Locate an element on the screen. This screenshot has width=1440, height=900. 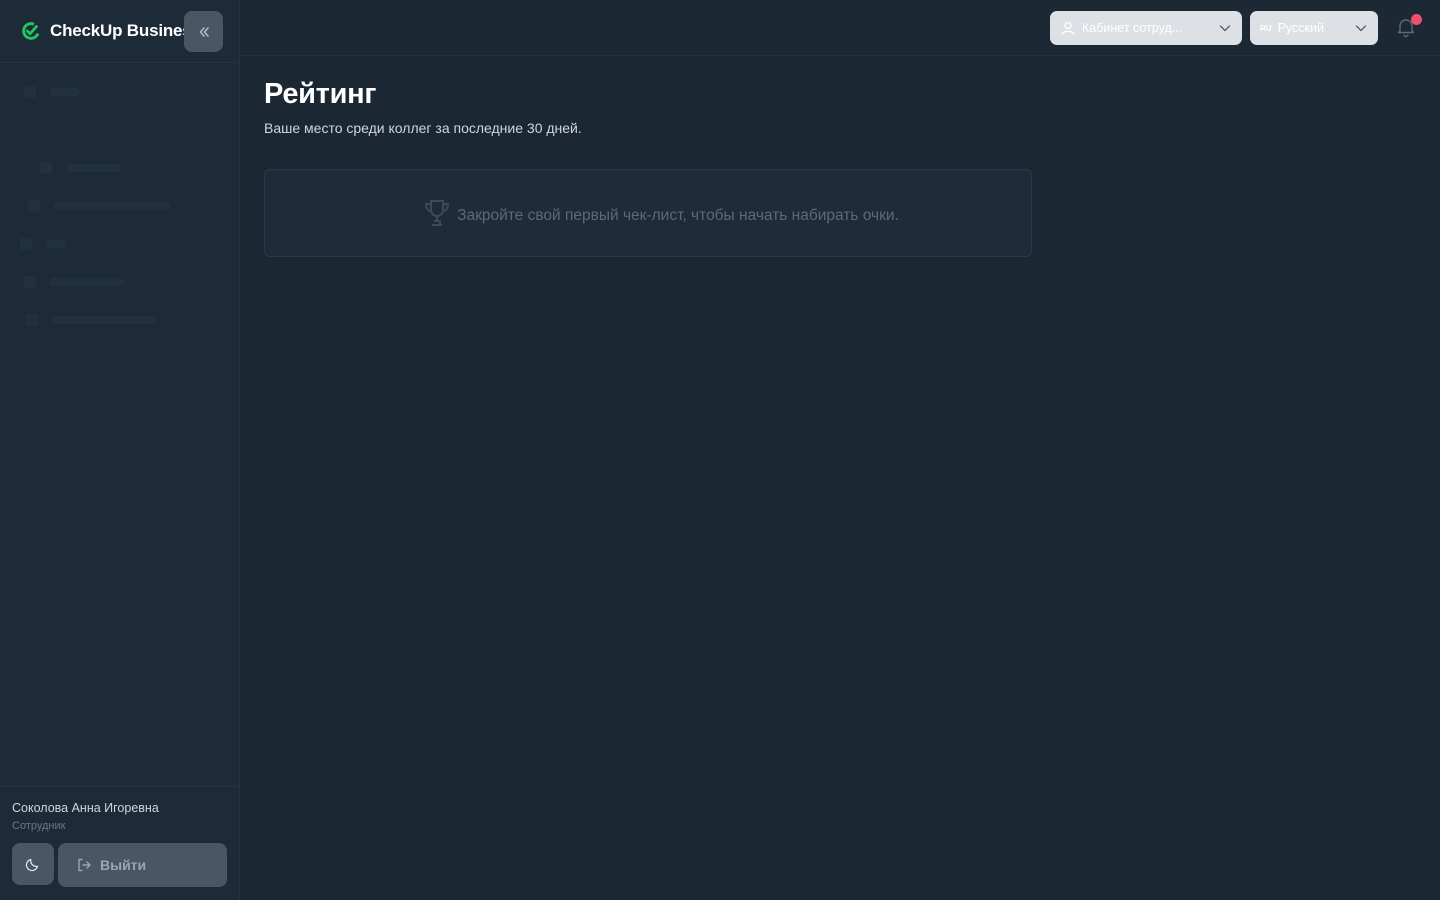
language-flag: RU is located at coordinates (1266, 28).